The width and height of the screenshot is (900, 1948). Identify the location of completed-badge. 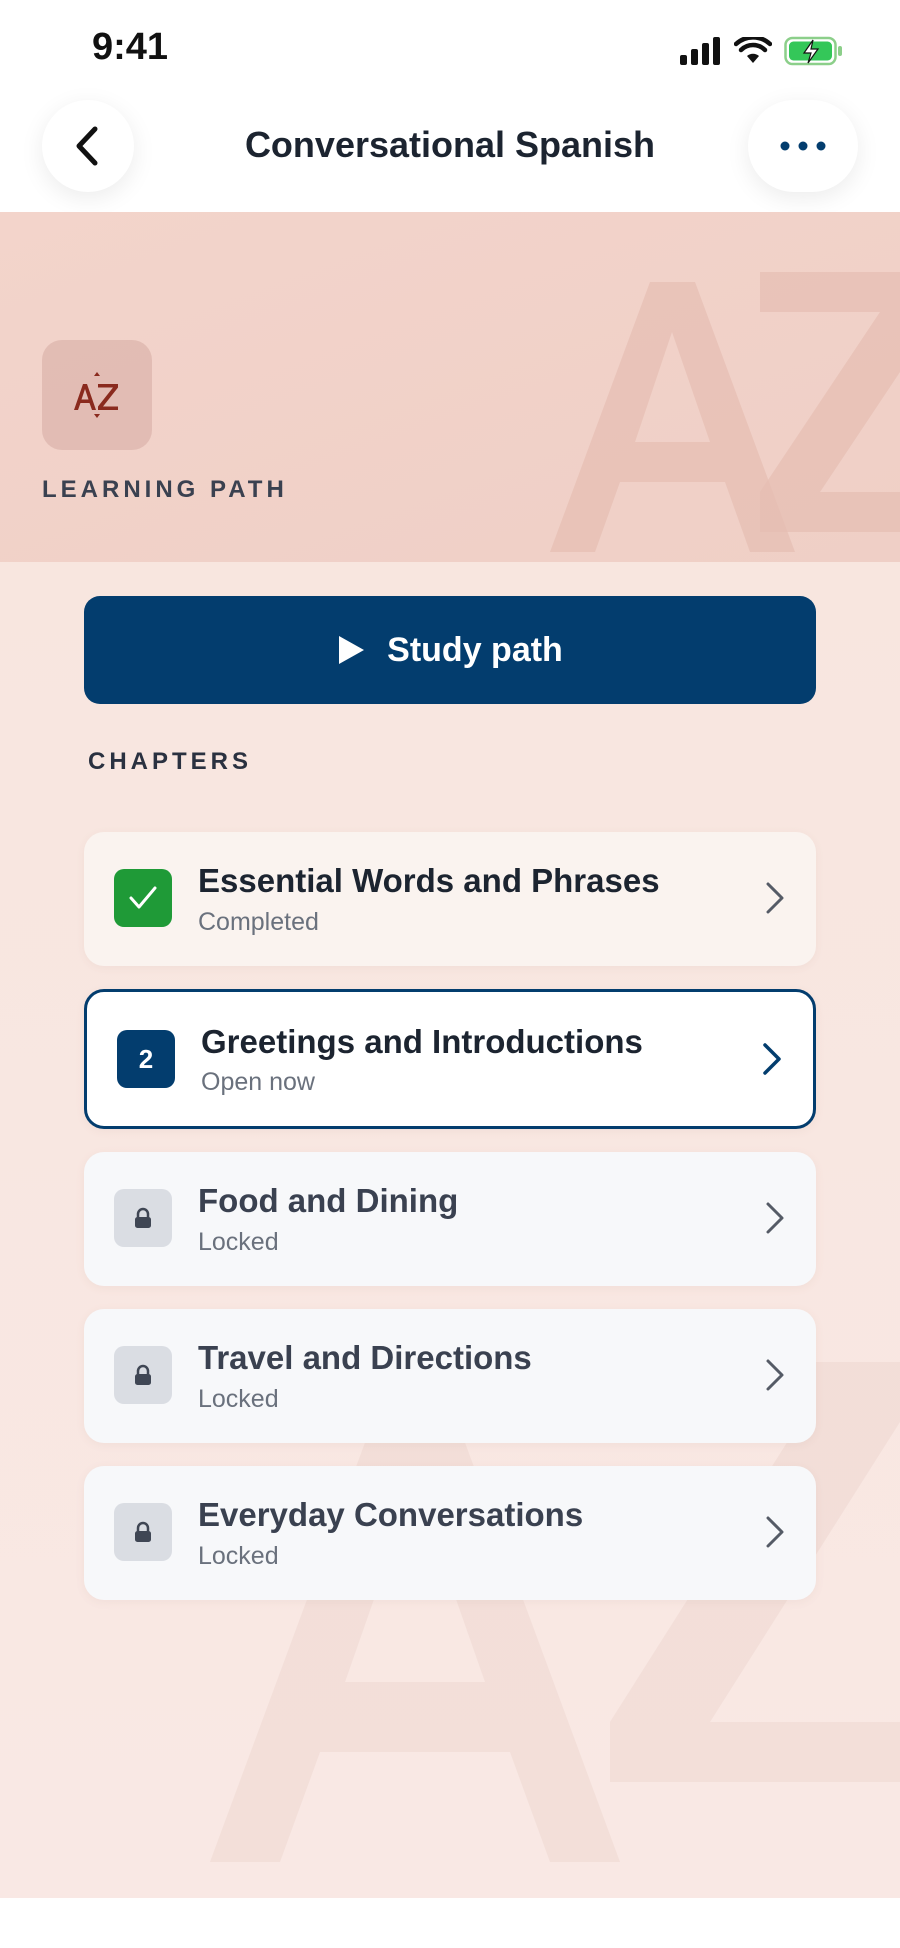
(143, 898).